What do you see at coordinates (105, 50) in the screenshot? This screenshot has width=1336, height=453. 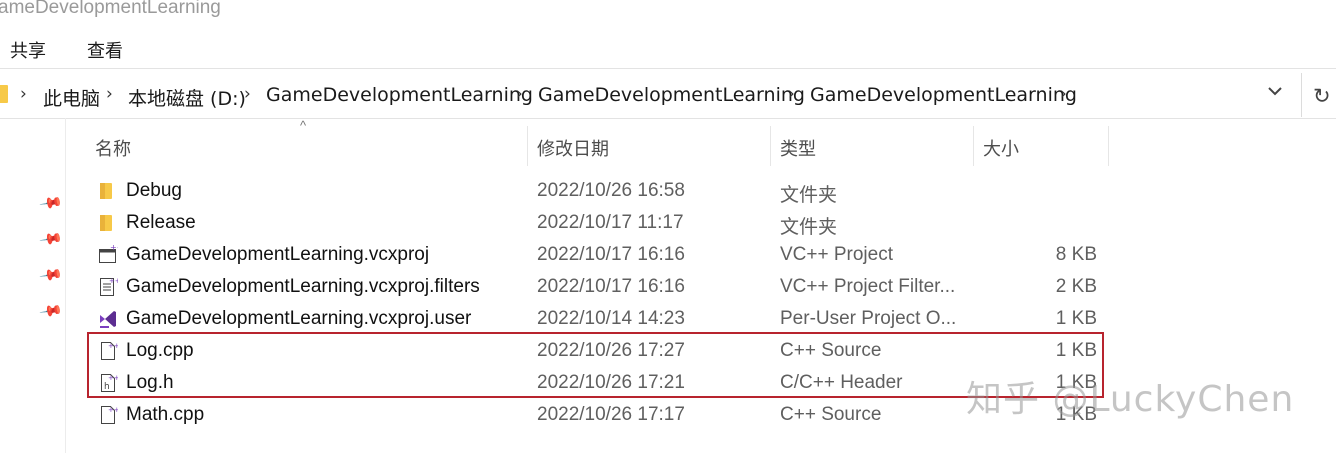 I see `tab-view: 查看` at bounding box center [105, 50].